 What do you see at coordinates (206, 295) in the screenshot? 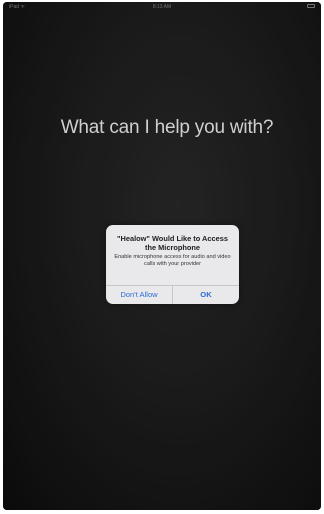
I see `ok-button: OK` at bounding box center [206, 295].